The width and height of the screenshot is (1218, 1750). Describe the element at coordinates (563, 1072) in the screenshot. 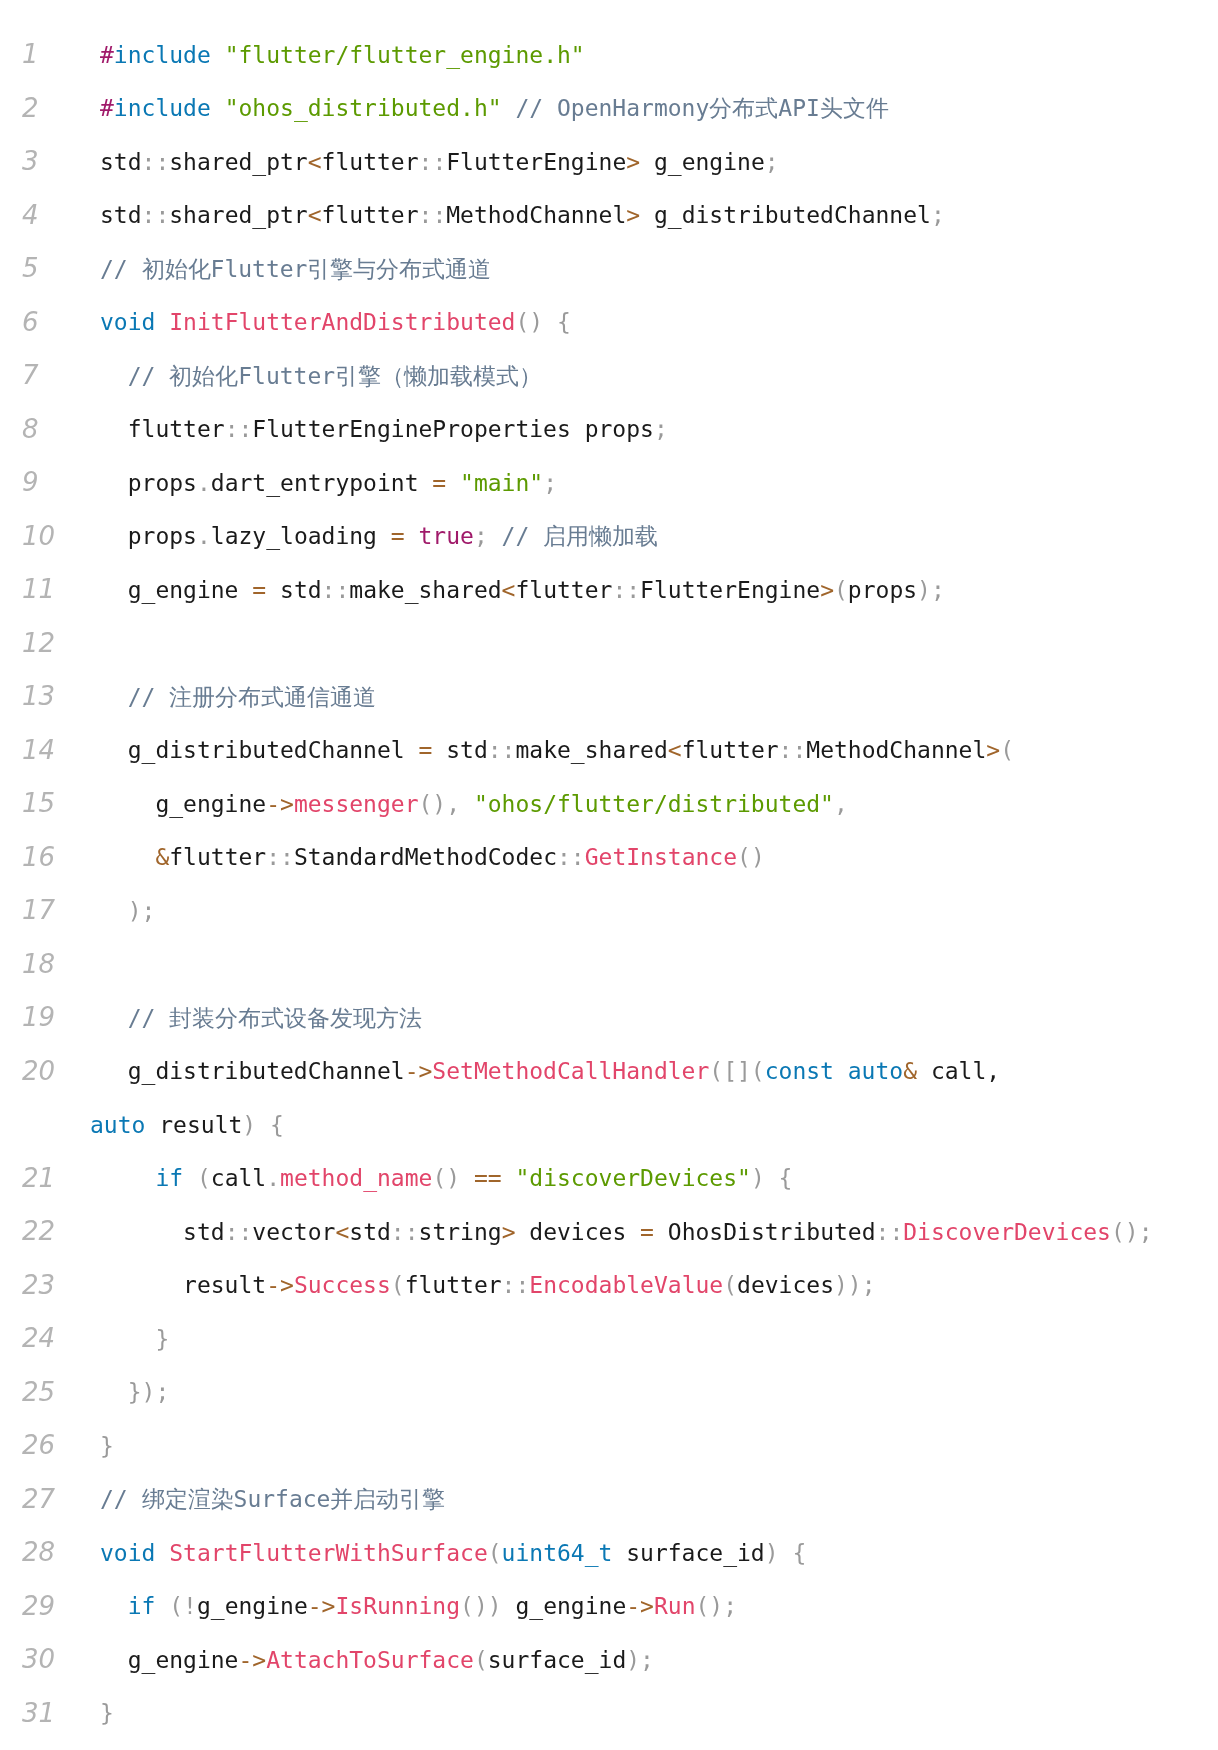

I see `code-line: g_distributedChannel->SetMethodCallHandler([](const auto& call,` at that location.